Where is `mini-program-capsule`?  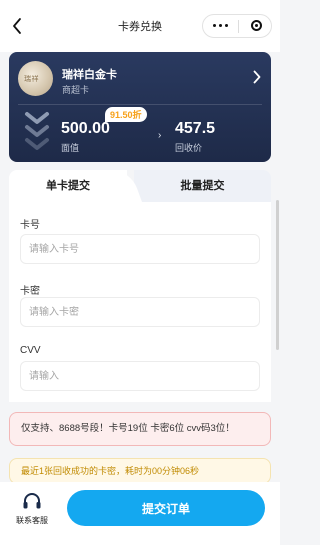 mini-program-capsule is located at coordinates (237, 26).